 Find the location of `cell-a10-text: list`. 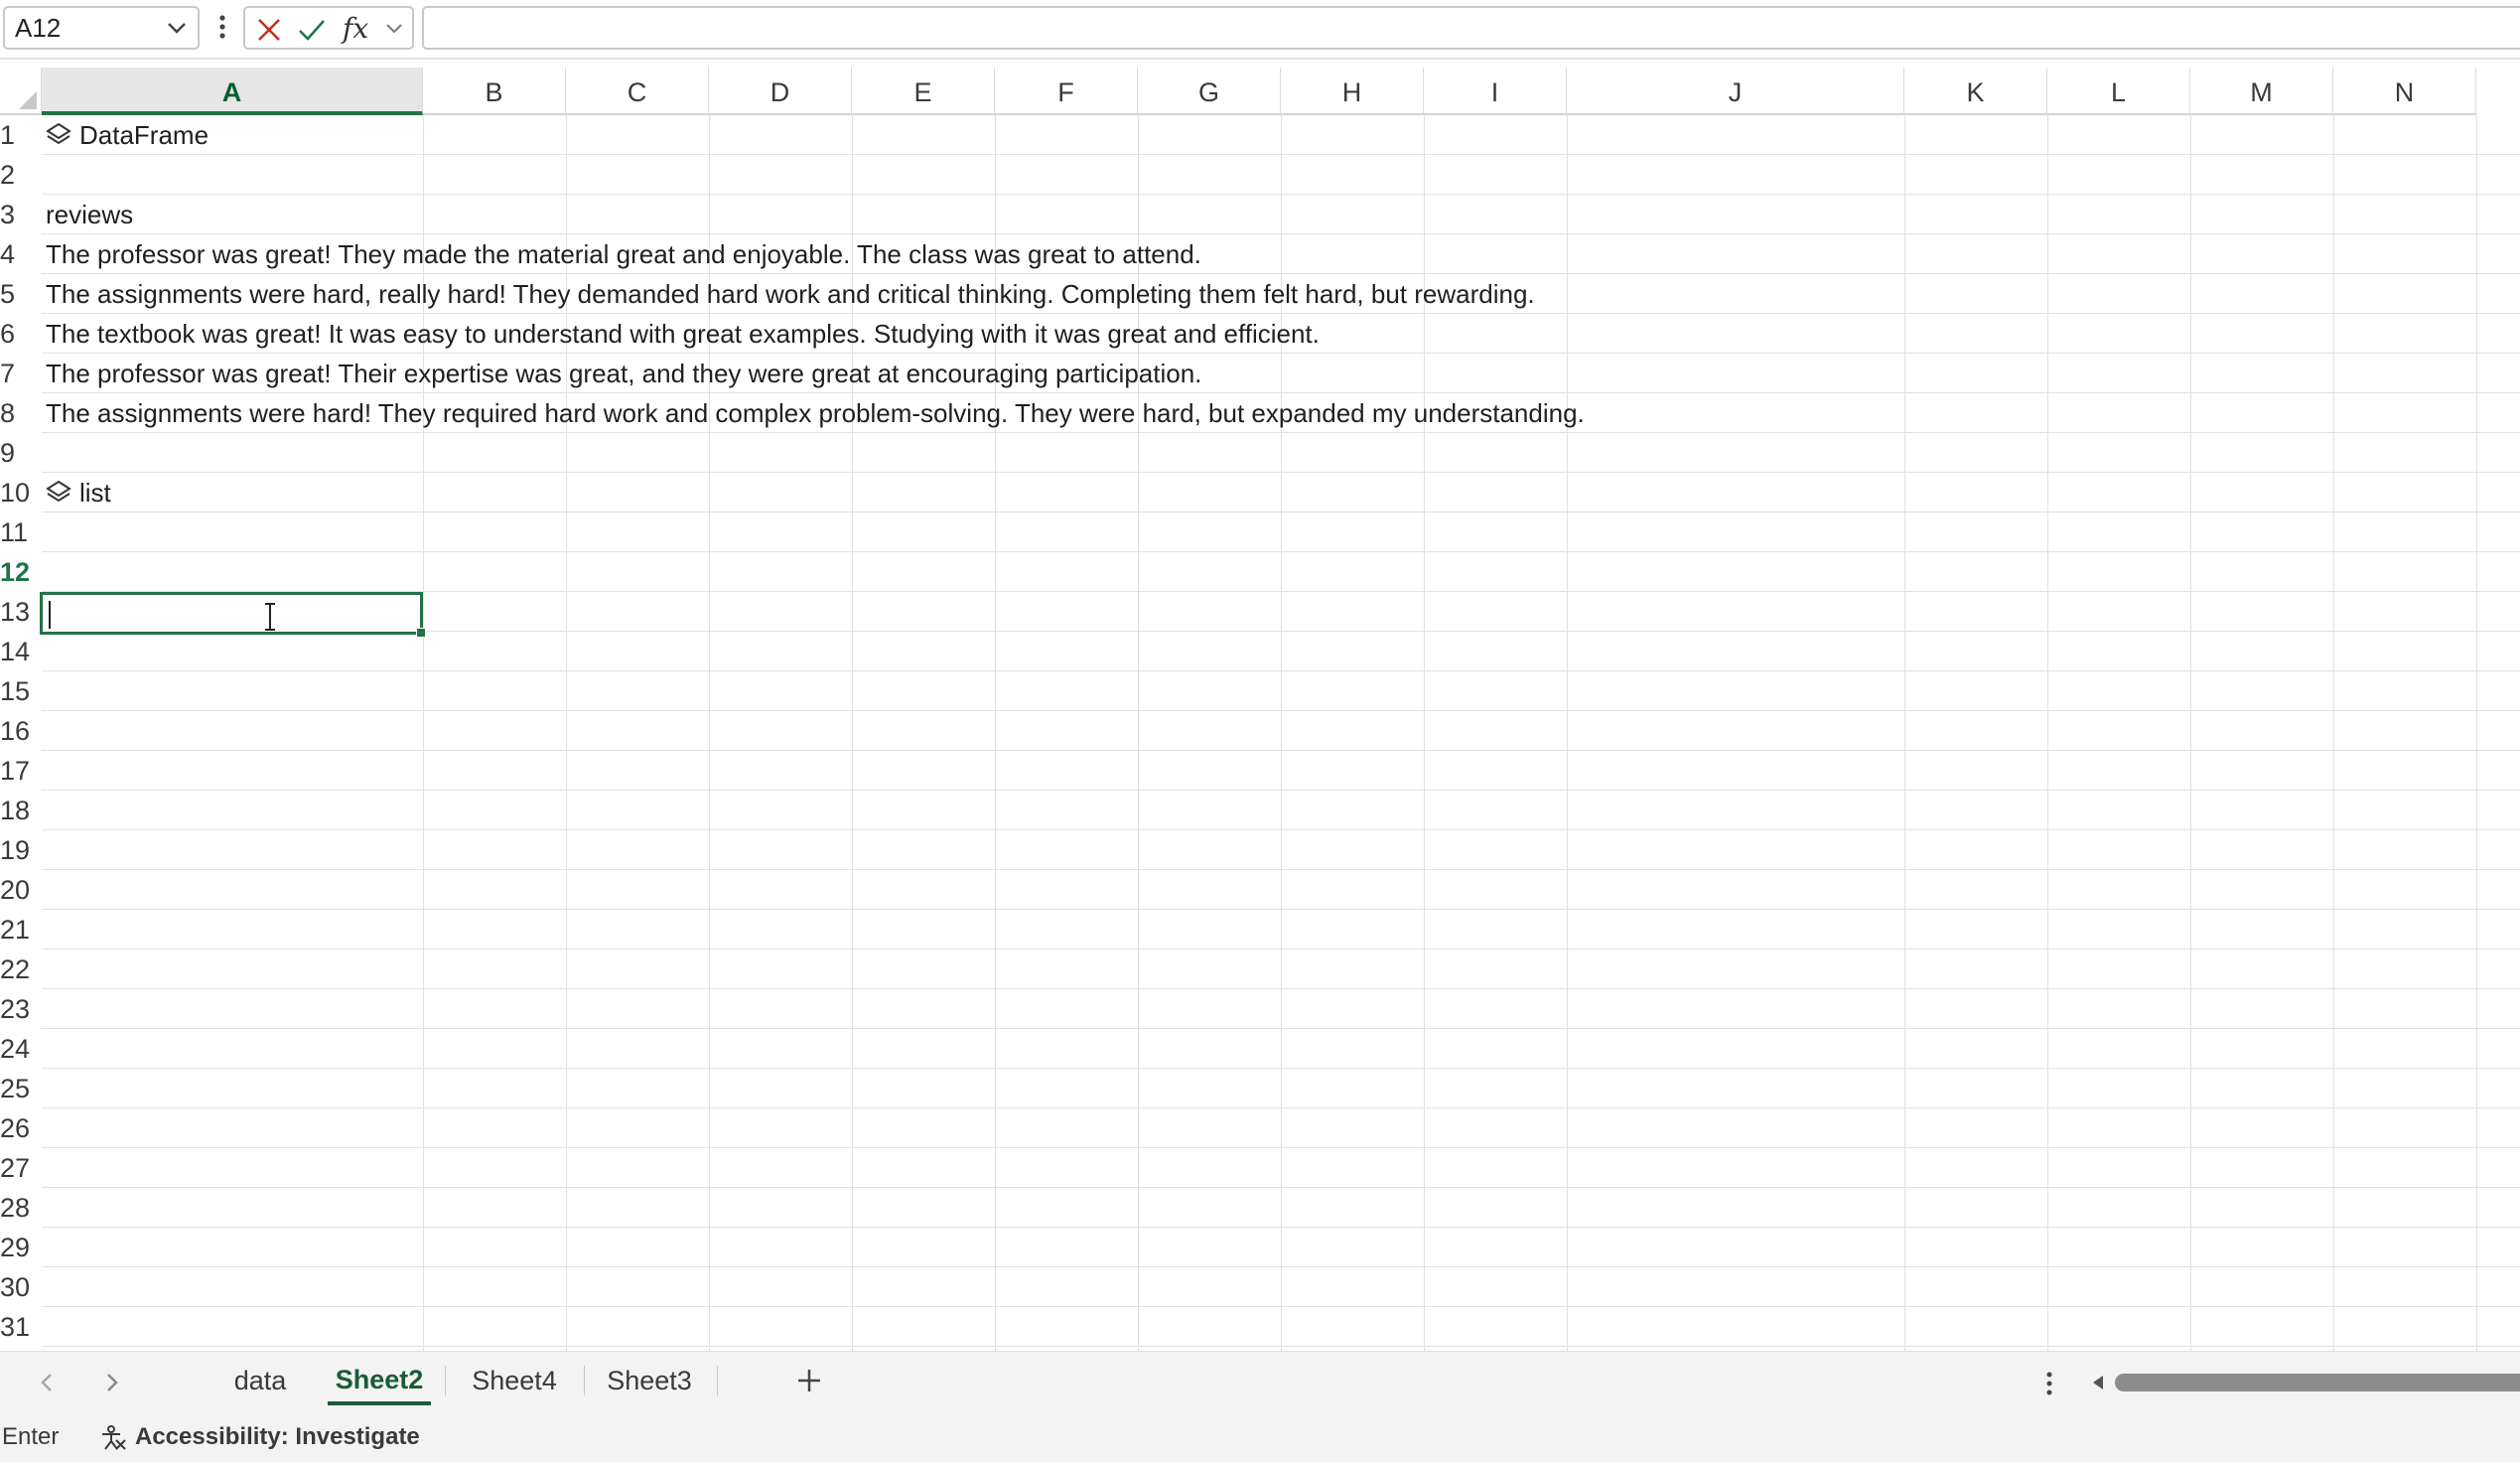

cell-a10-text: list is located at coordinates (95, 493).